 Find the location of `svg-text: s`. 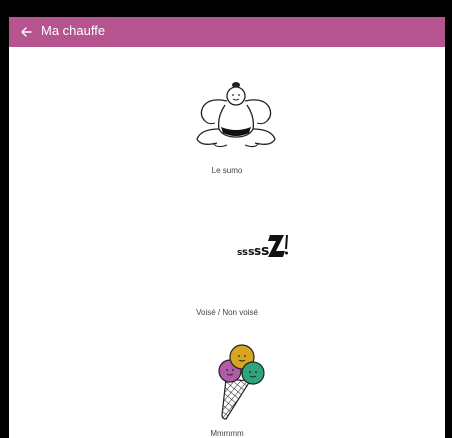

svg-text: s is located at coordinates (265, 251).